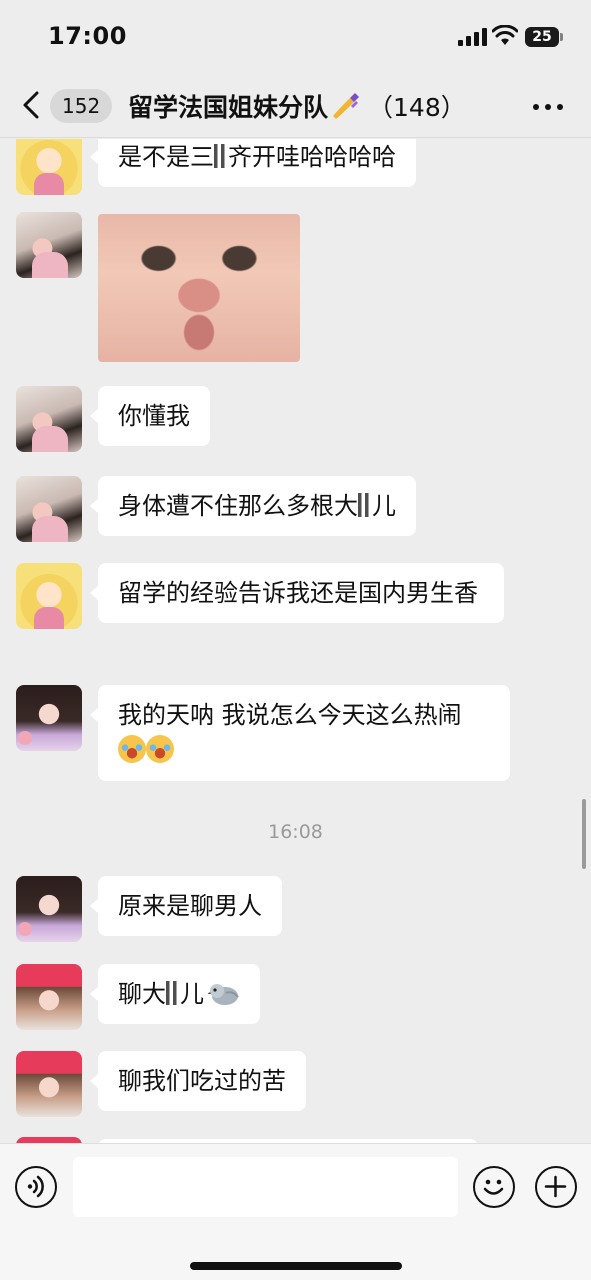  What do you see at coordinates (186, 906) in the screenshot?
I see `message-bubble: 原来是聊男人` at bounding box center [186, 906].